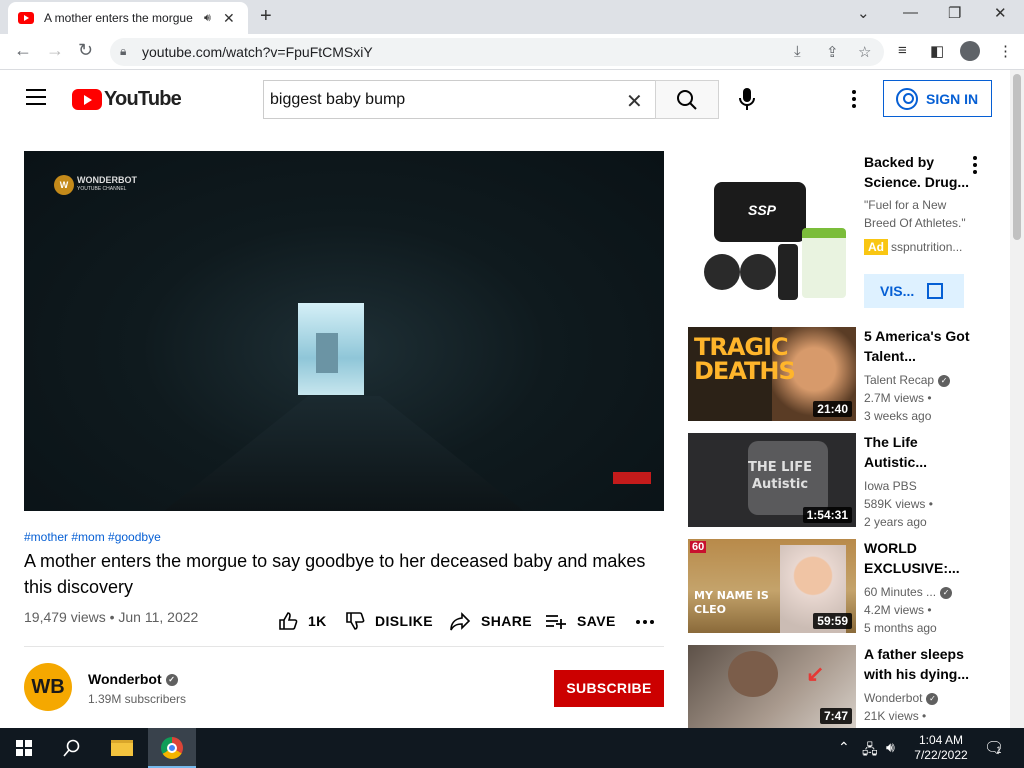  What do you see at coordinates (895, 716) in the screenshot?
I see `related-views: 21K views •` at bounding box center [895, 716].